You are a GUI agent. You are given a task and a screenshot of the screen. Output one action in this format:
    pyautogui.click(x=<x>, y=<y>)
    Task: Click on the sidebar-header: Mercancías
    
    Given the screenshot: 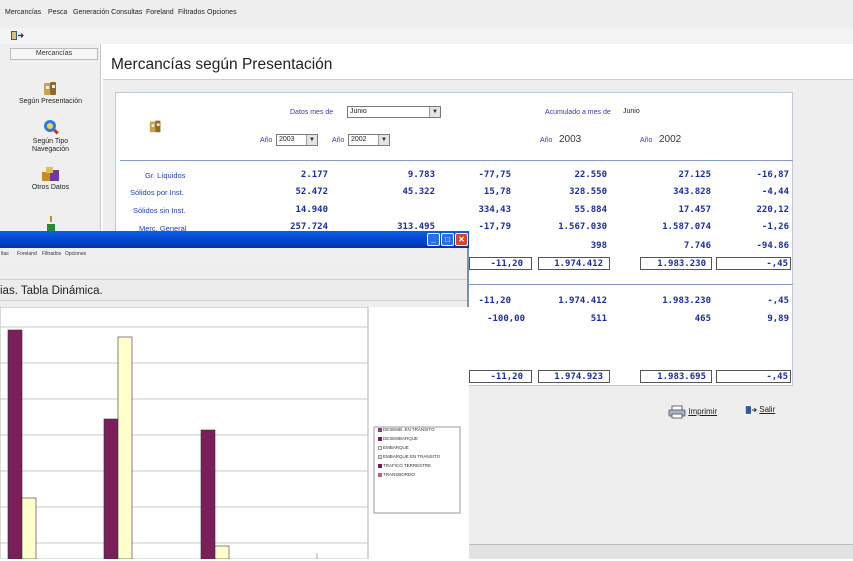 What is the action you would take?
    pyautogui.click(x=54, y=54)
    